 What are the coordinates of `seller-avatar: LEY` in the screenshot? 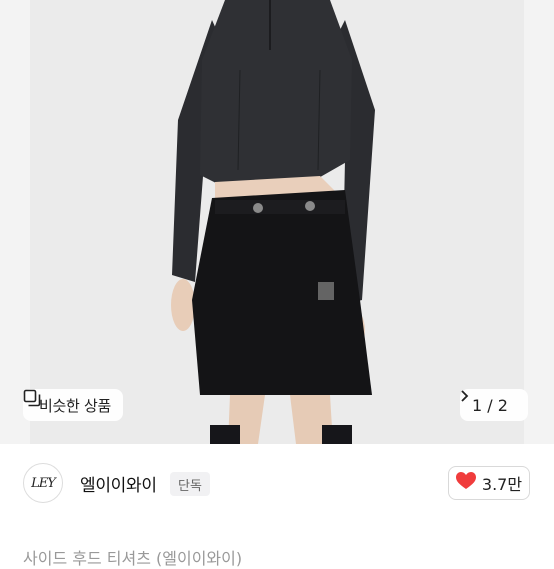 It's located at (43, 483).